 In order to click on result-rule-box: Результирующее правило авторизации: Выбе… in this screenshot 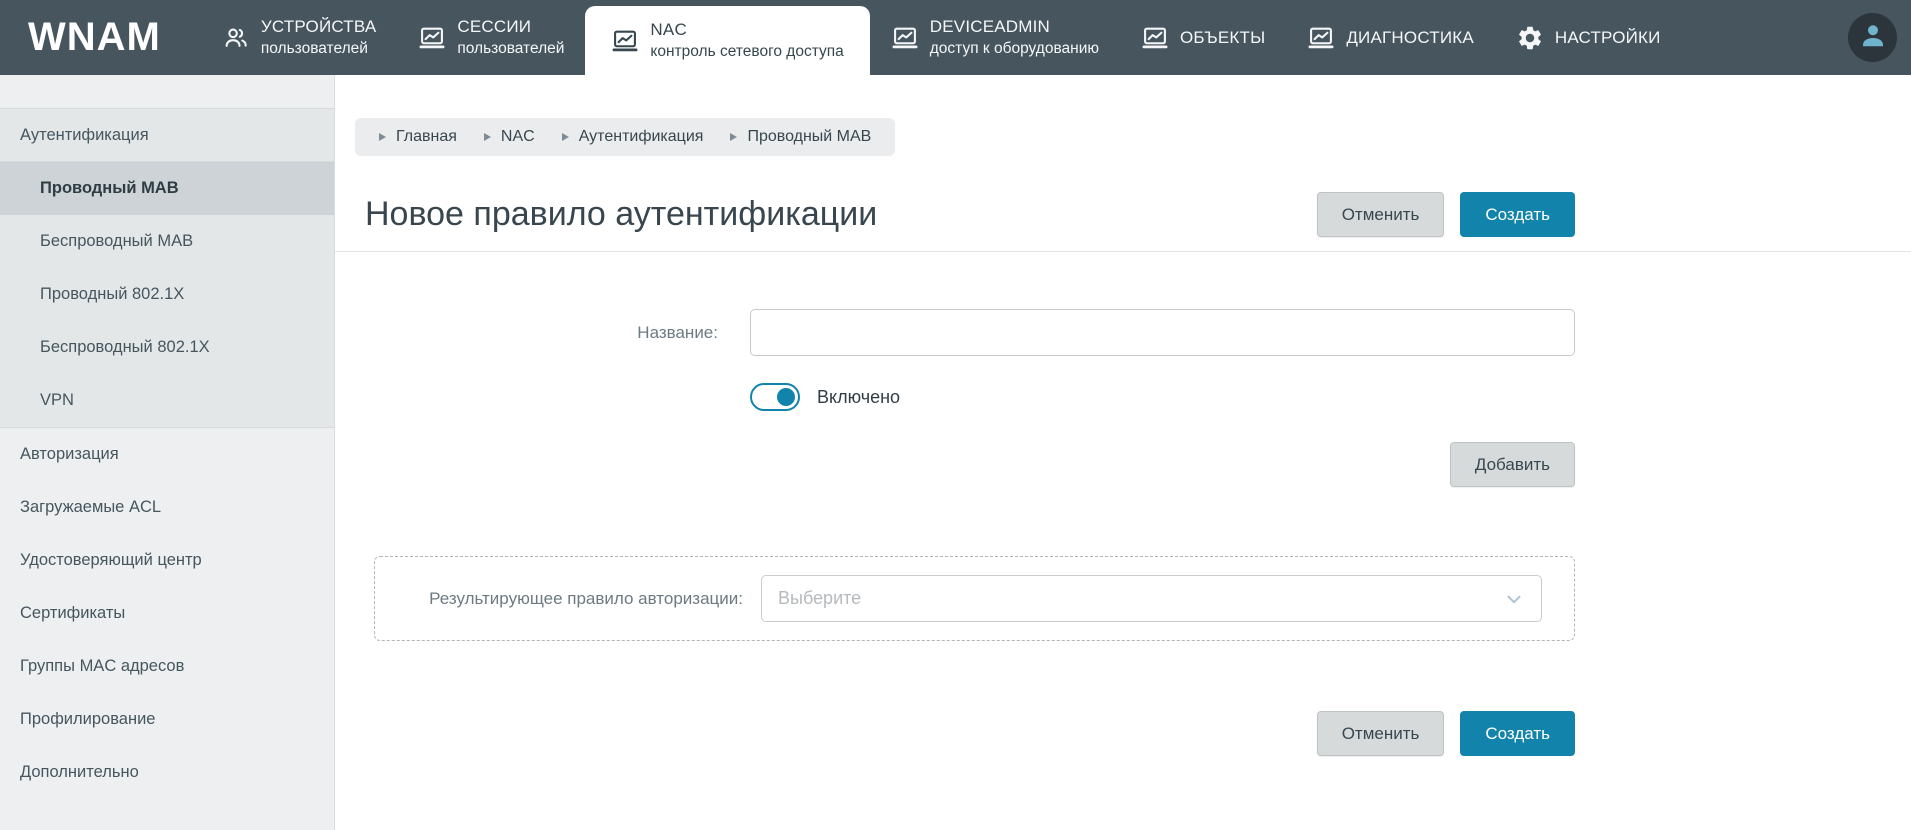, I will do `click(974, 598)`.